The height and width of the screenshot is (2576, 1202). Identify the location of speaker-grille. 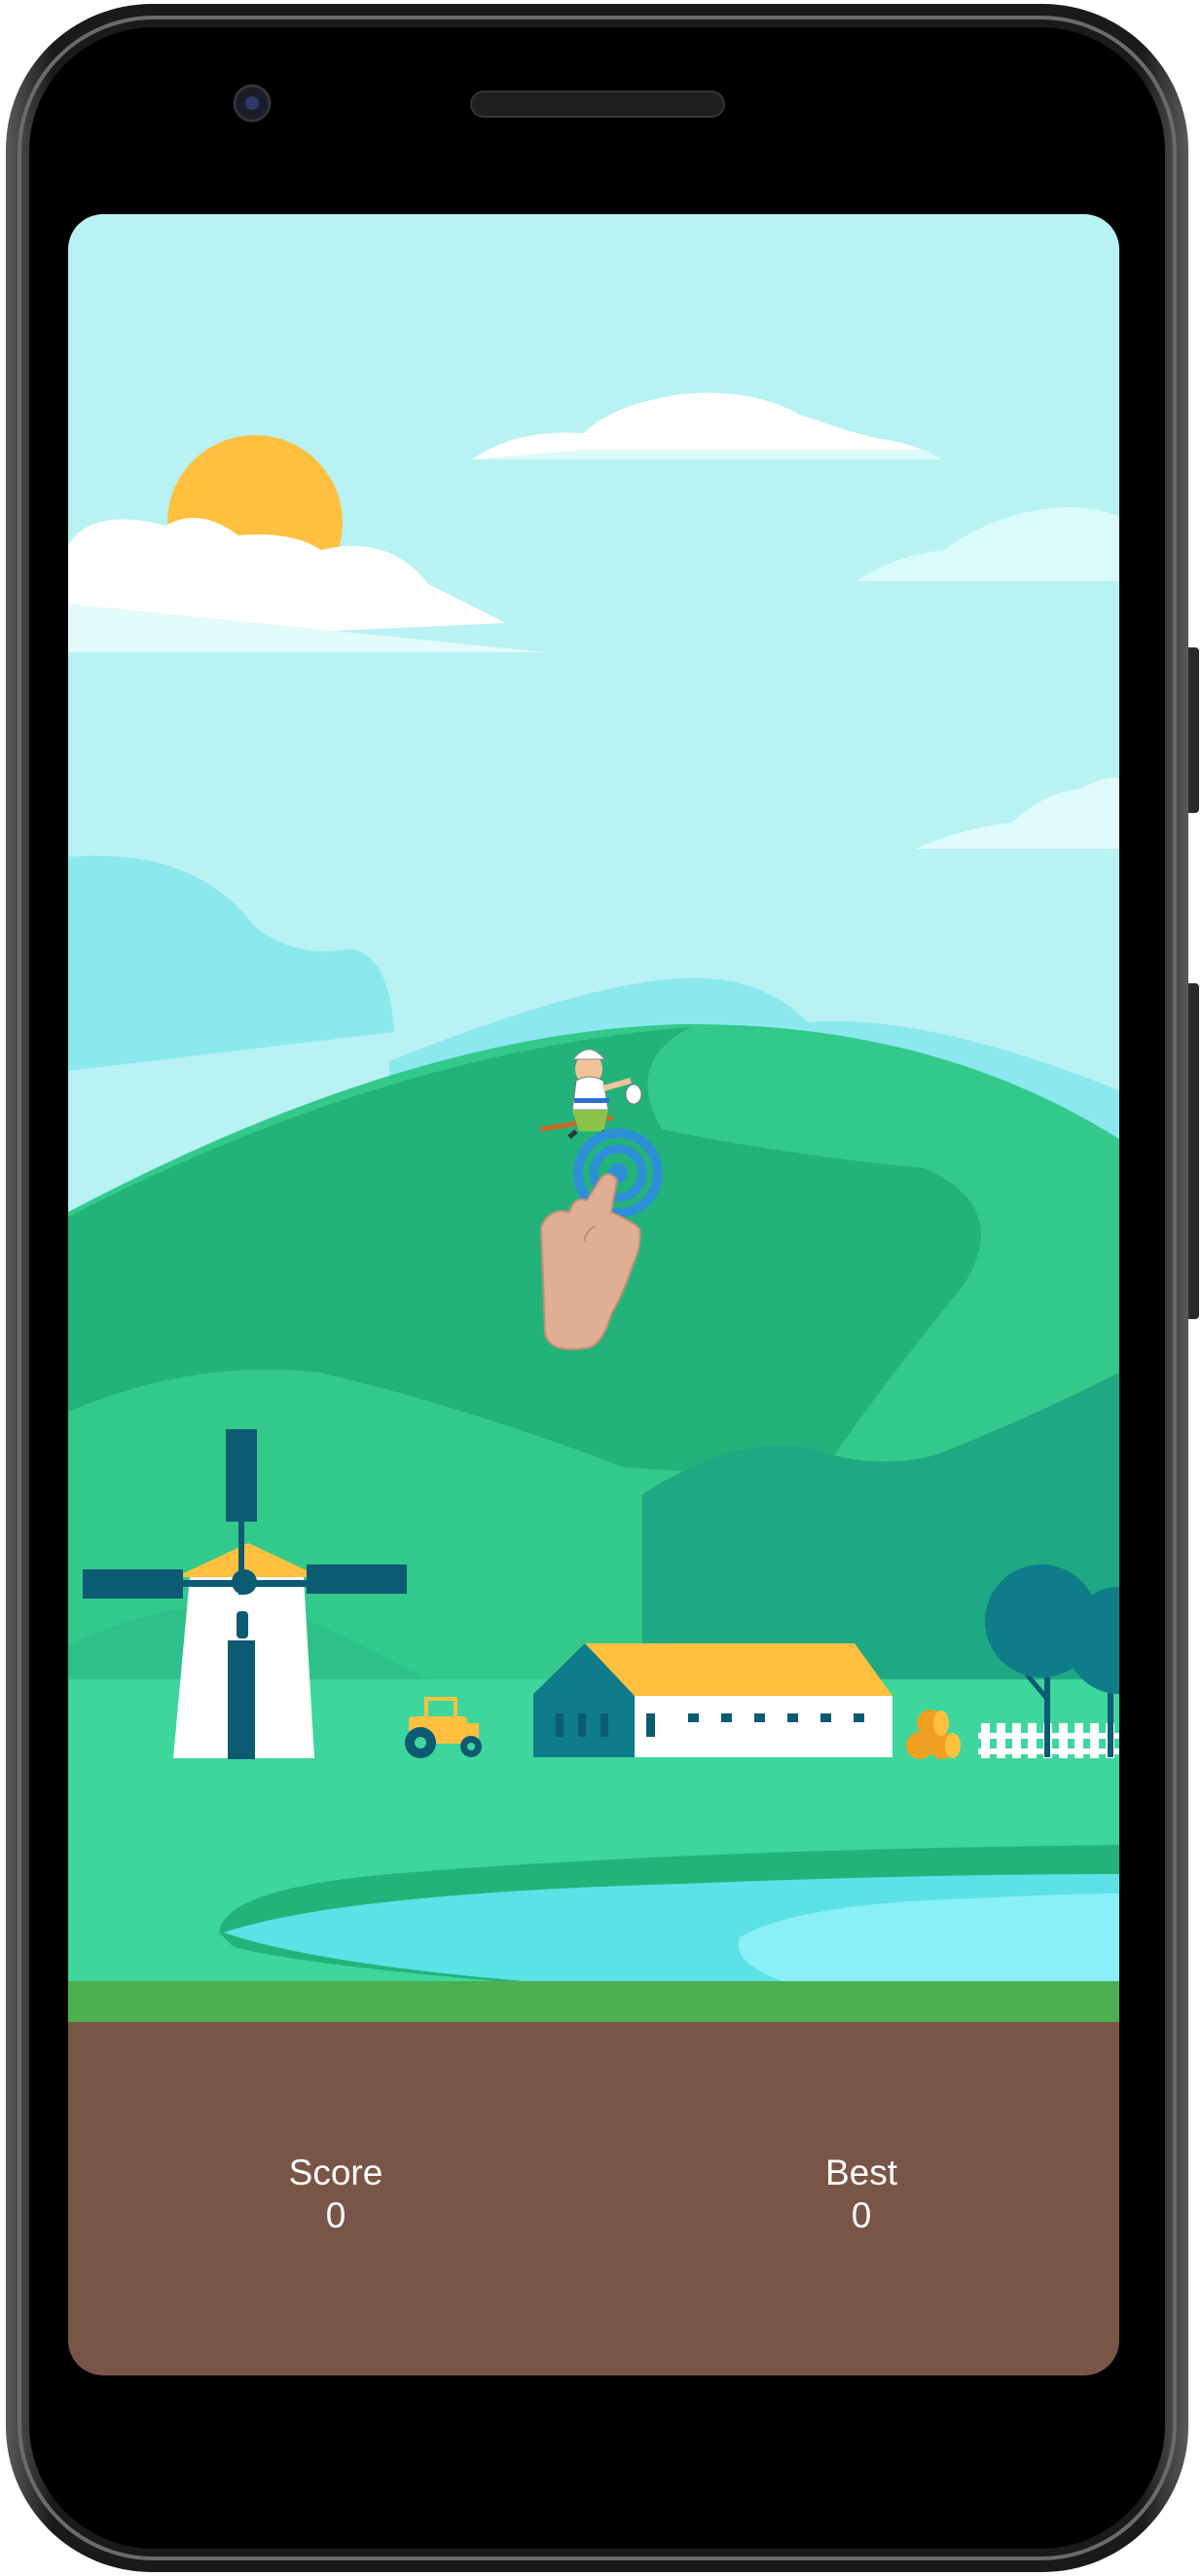
(597, 104).